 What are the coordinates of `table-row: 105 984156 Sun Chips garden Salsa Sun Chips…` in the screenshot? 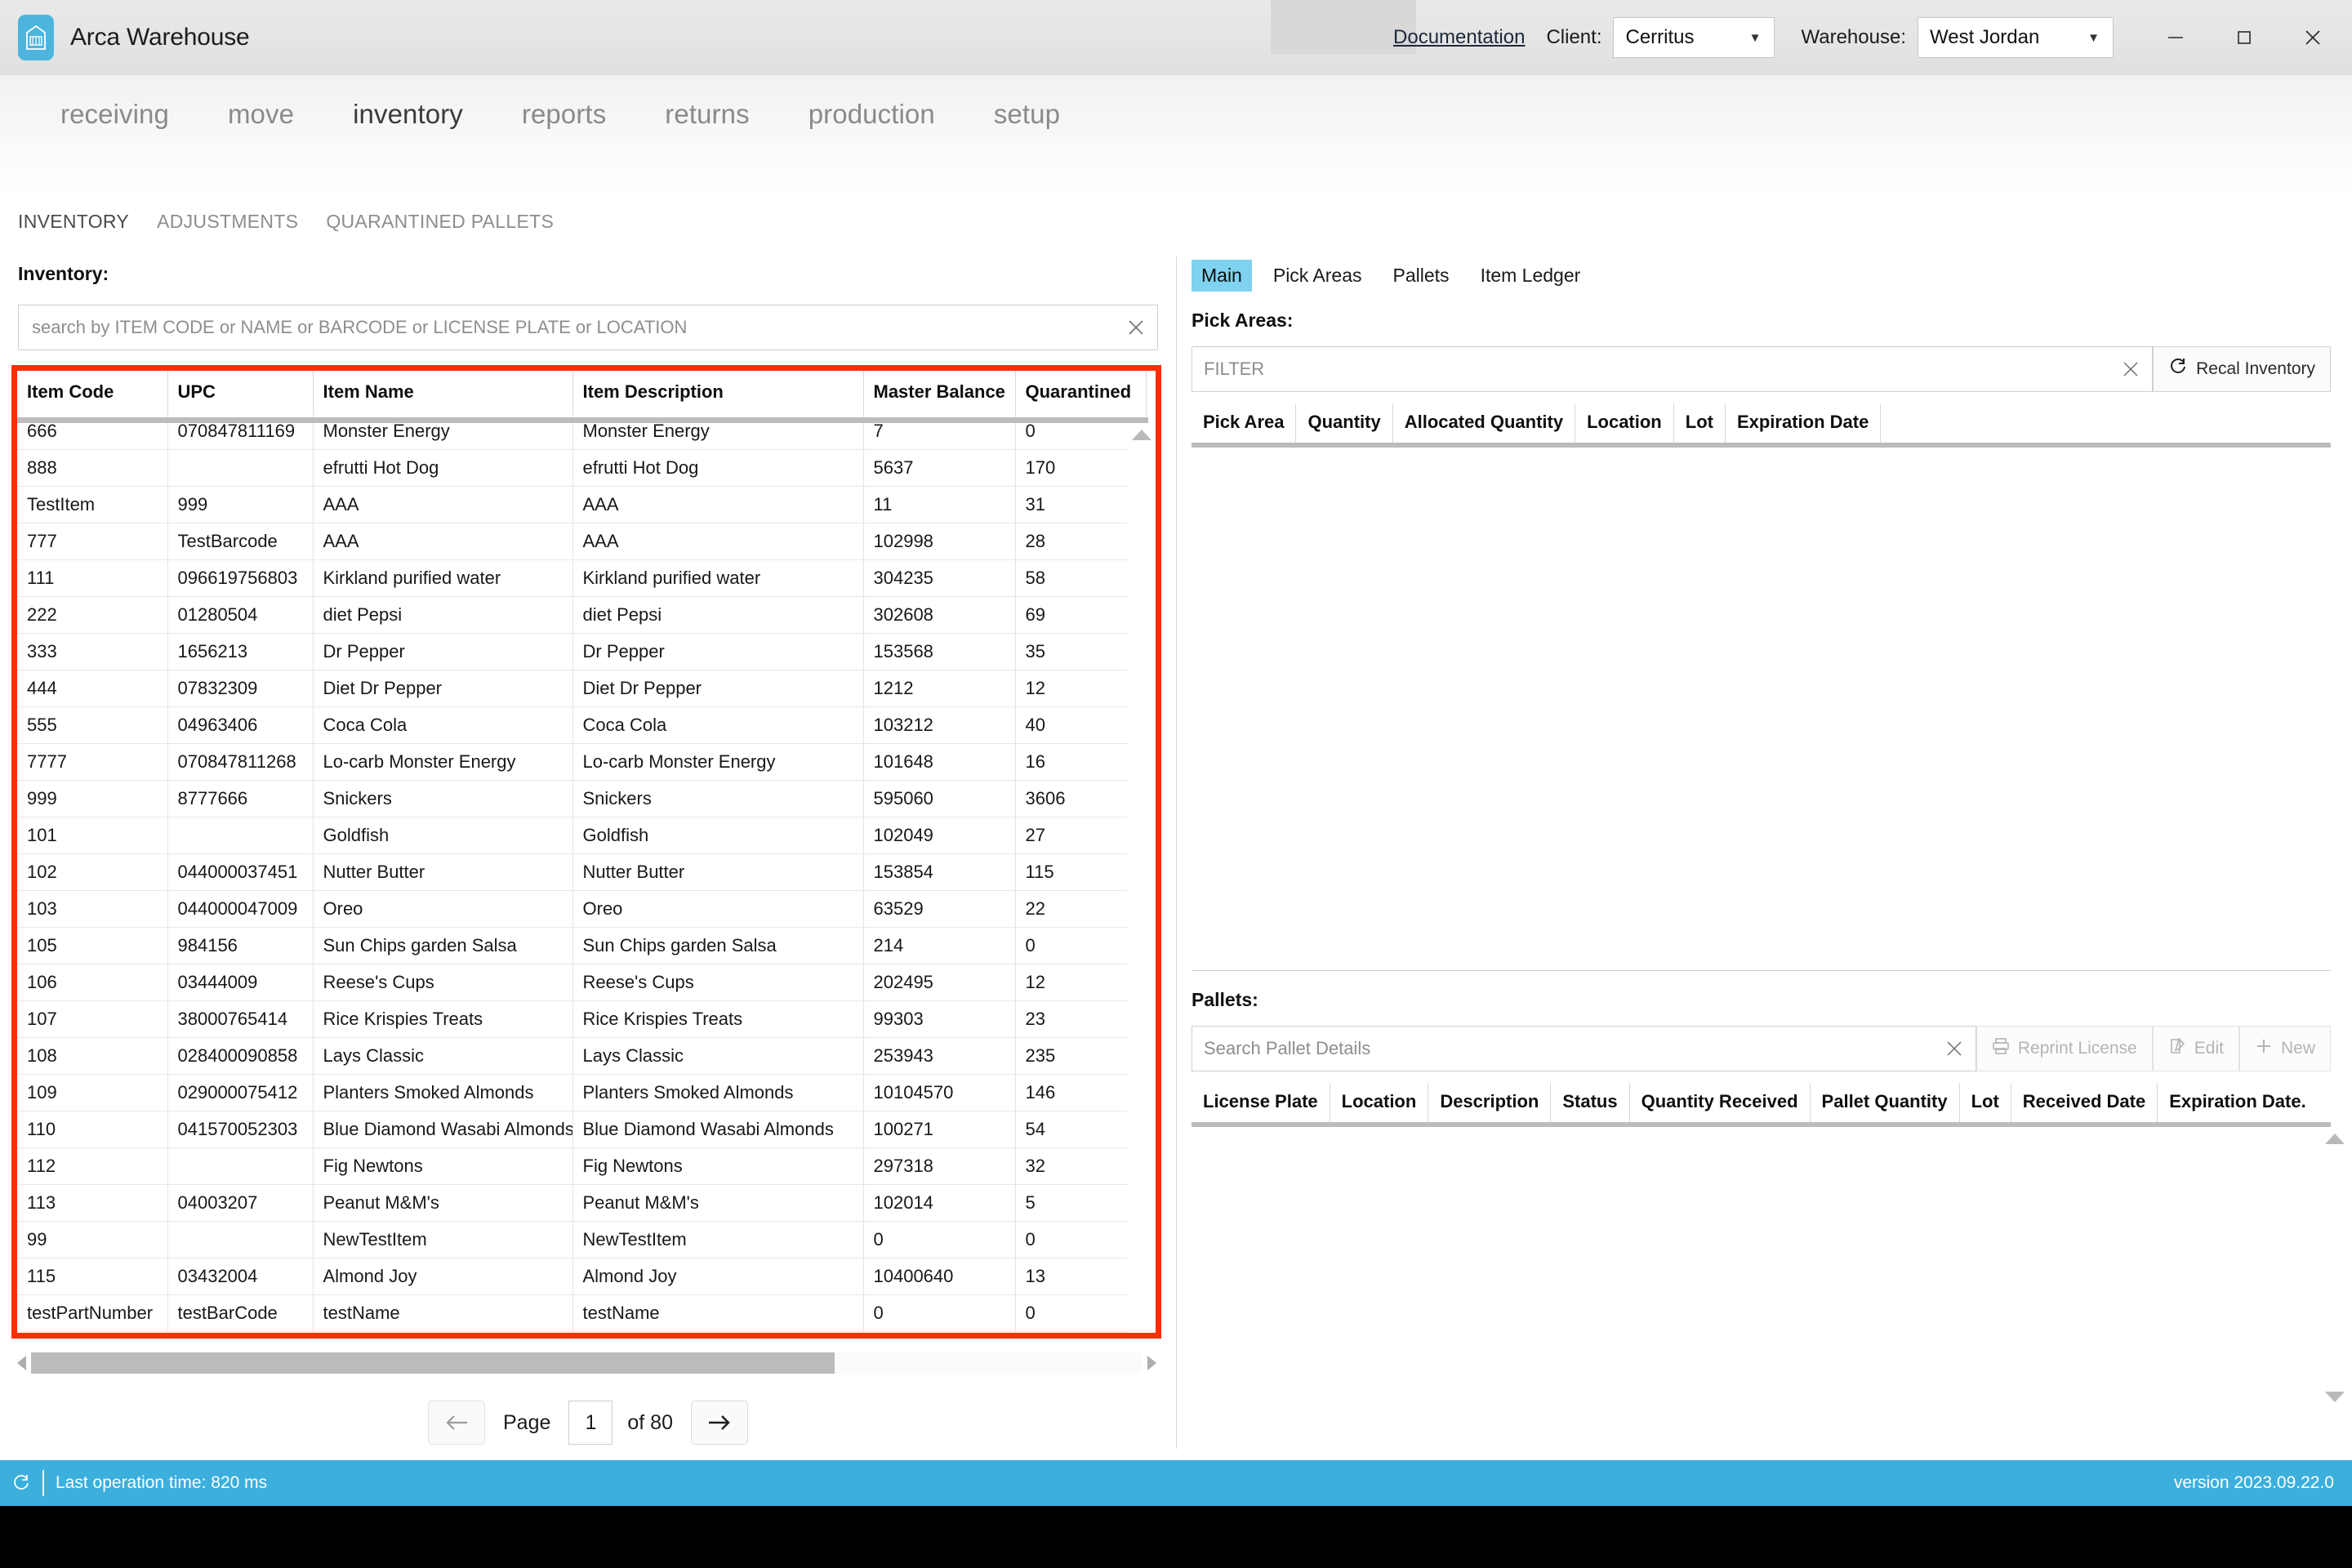 It's located at (586, 945).